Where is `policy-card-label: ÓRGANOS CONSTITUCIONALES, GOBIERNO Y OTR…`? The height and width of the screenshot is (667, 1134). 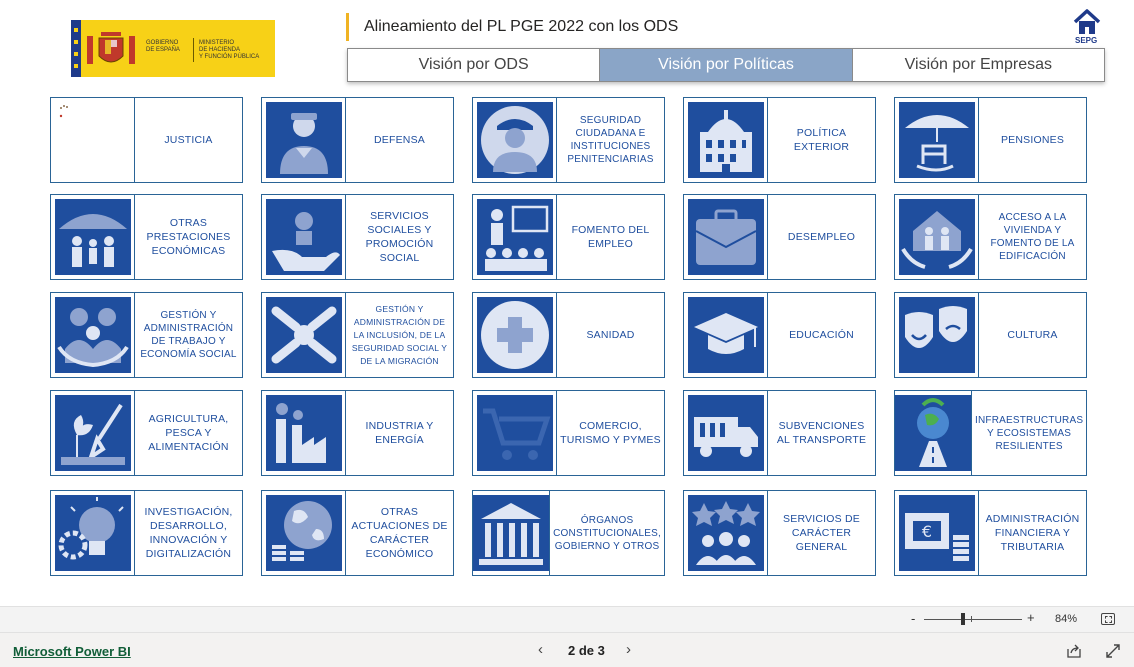 policy-card-label: ÓRGANOS CONSTITUCIONALES, GOBIERNO Y OTR… is located at coordinates (607, 533).